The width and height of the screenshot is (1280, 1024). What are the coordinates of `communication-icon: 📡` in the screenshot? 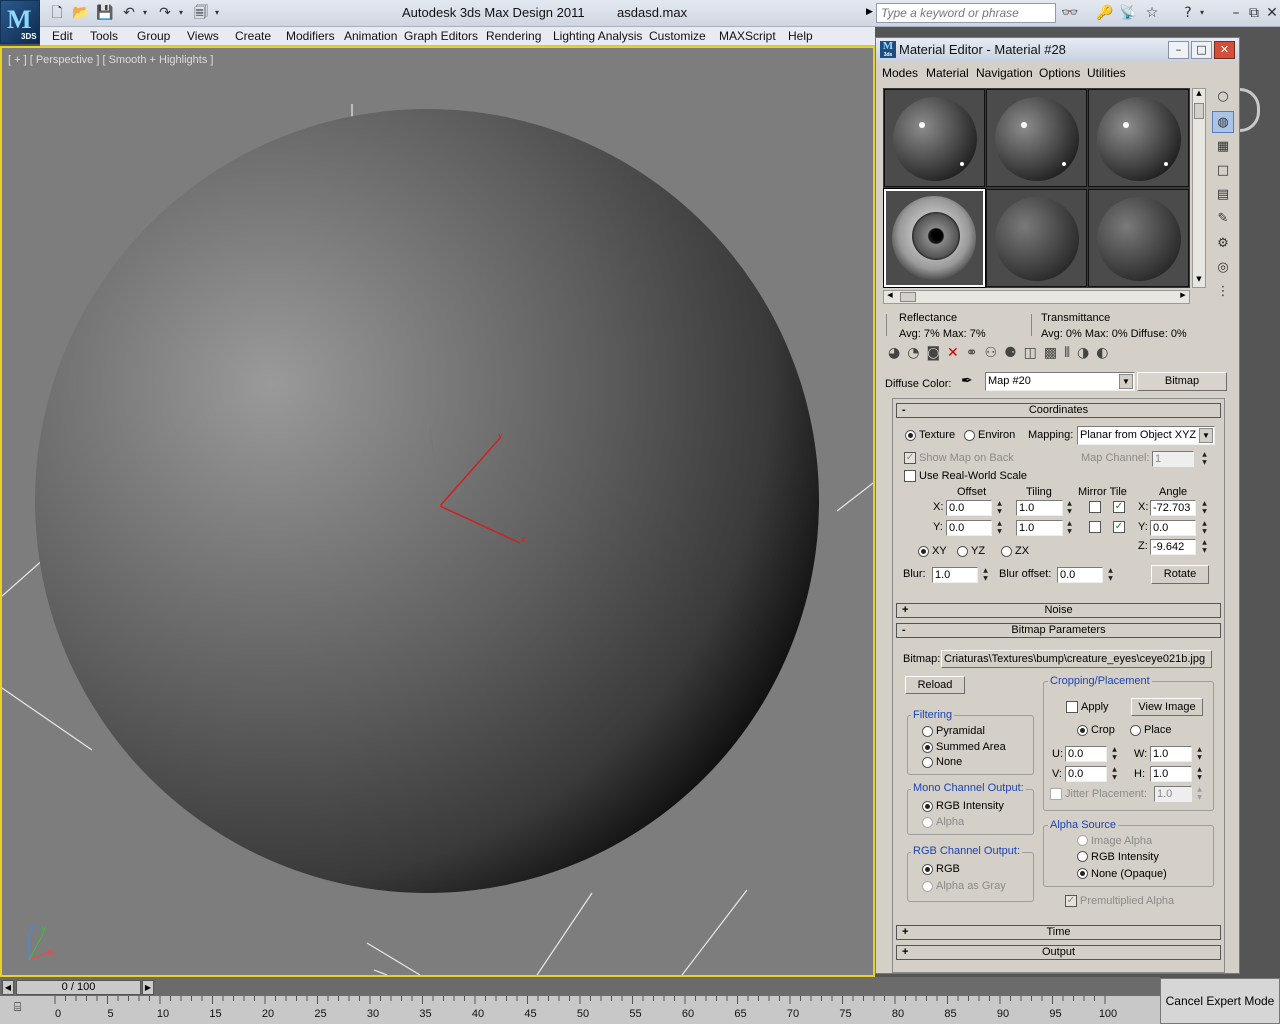 It's located at (1128, 13).